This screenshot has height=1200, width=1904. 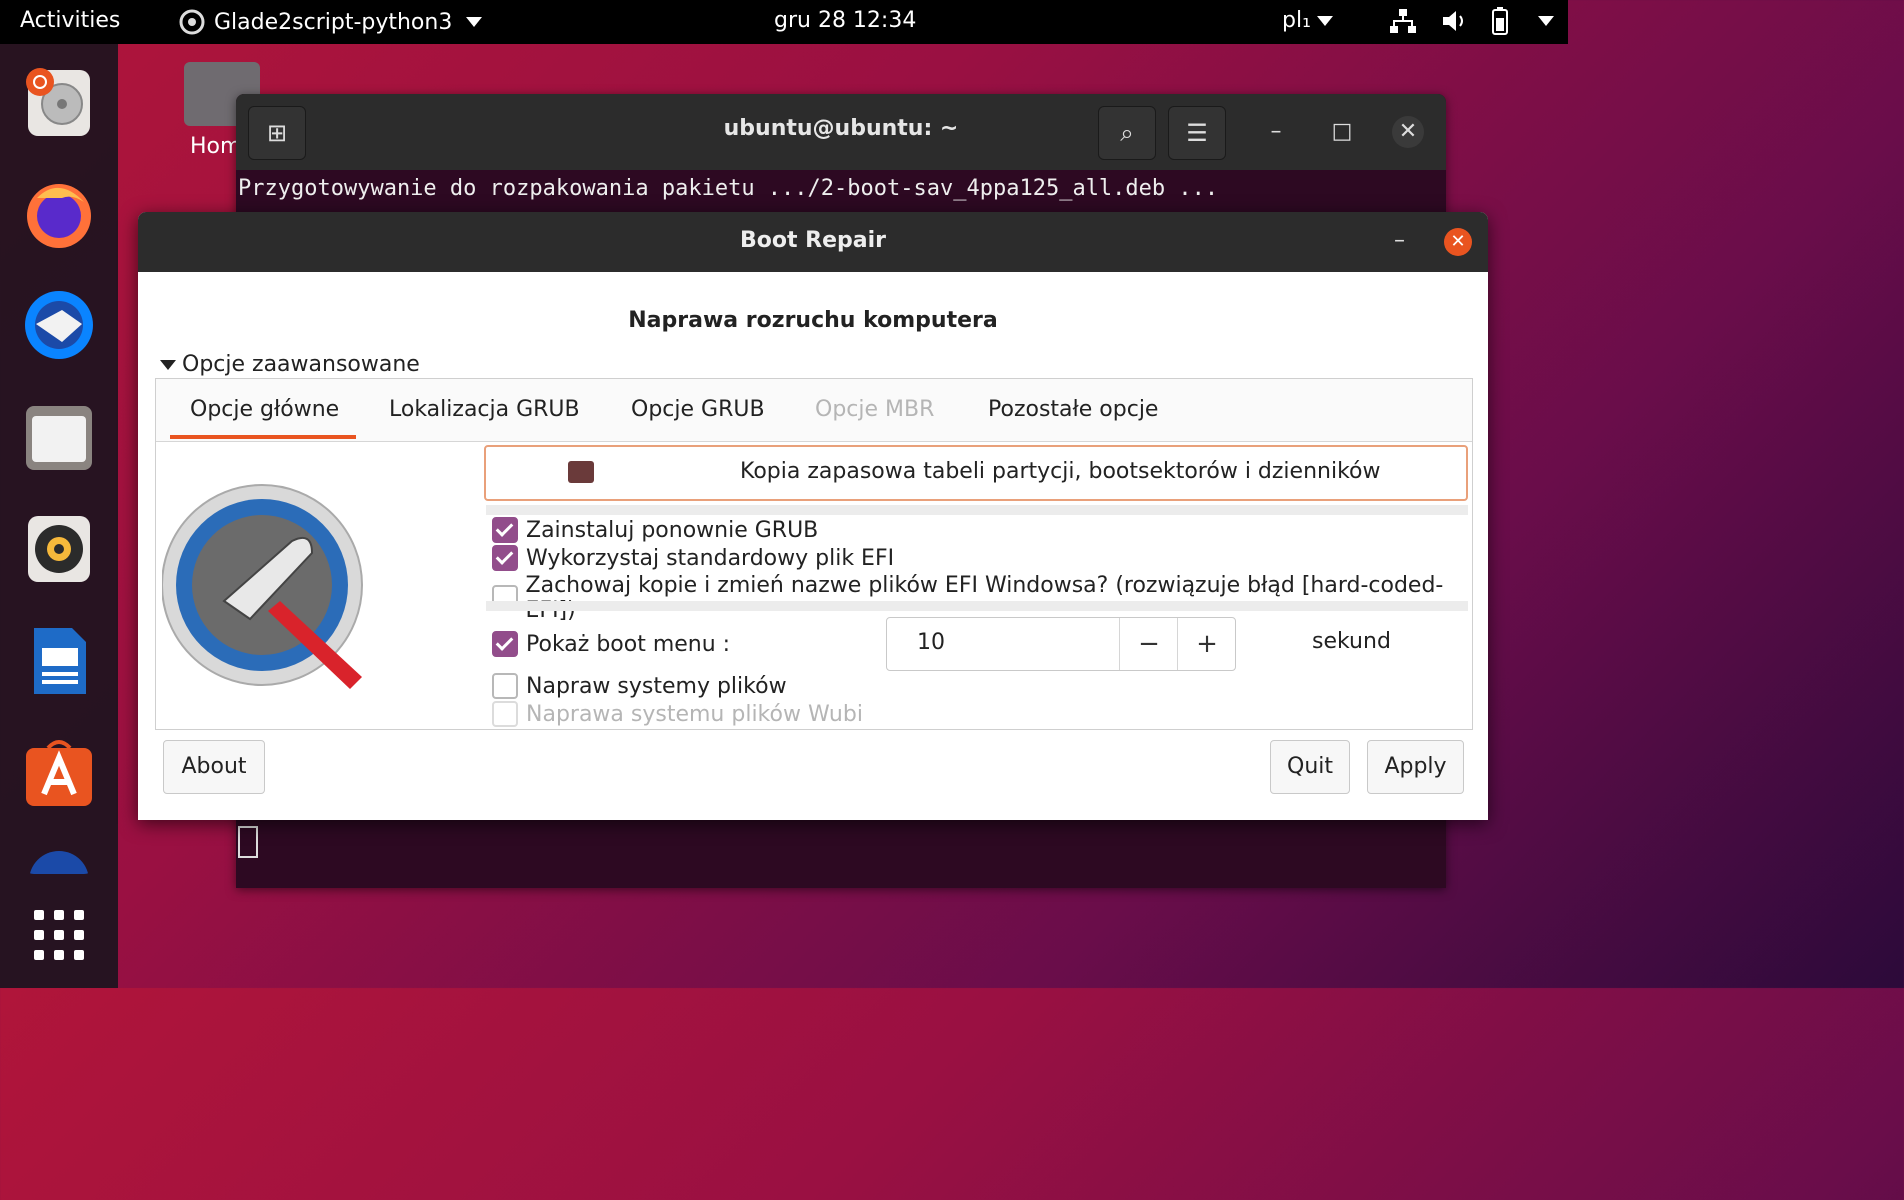 I want to click on repair-wubi-checkbox: Naprawa systemu plików Wubi, so click(x=677, y=714).